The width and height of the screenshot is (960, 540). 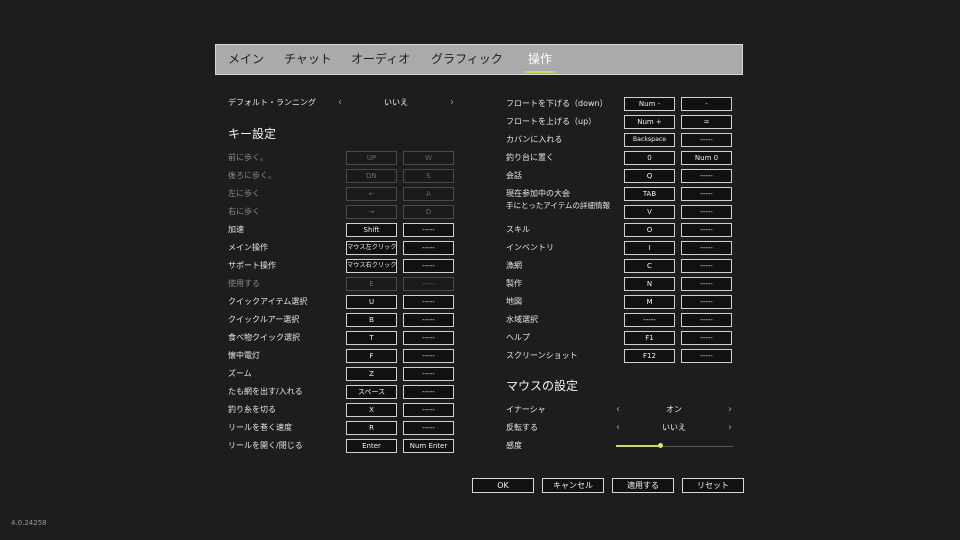 What do you see at coordinates (540, 72) in the screenshot?
I see `active-tab-underline` at bounding box center [540, 72].